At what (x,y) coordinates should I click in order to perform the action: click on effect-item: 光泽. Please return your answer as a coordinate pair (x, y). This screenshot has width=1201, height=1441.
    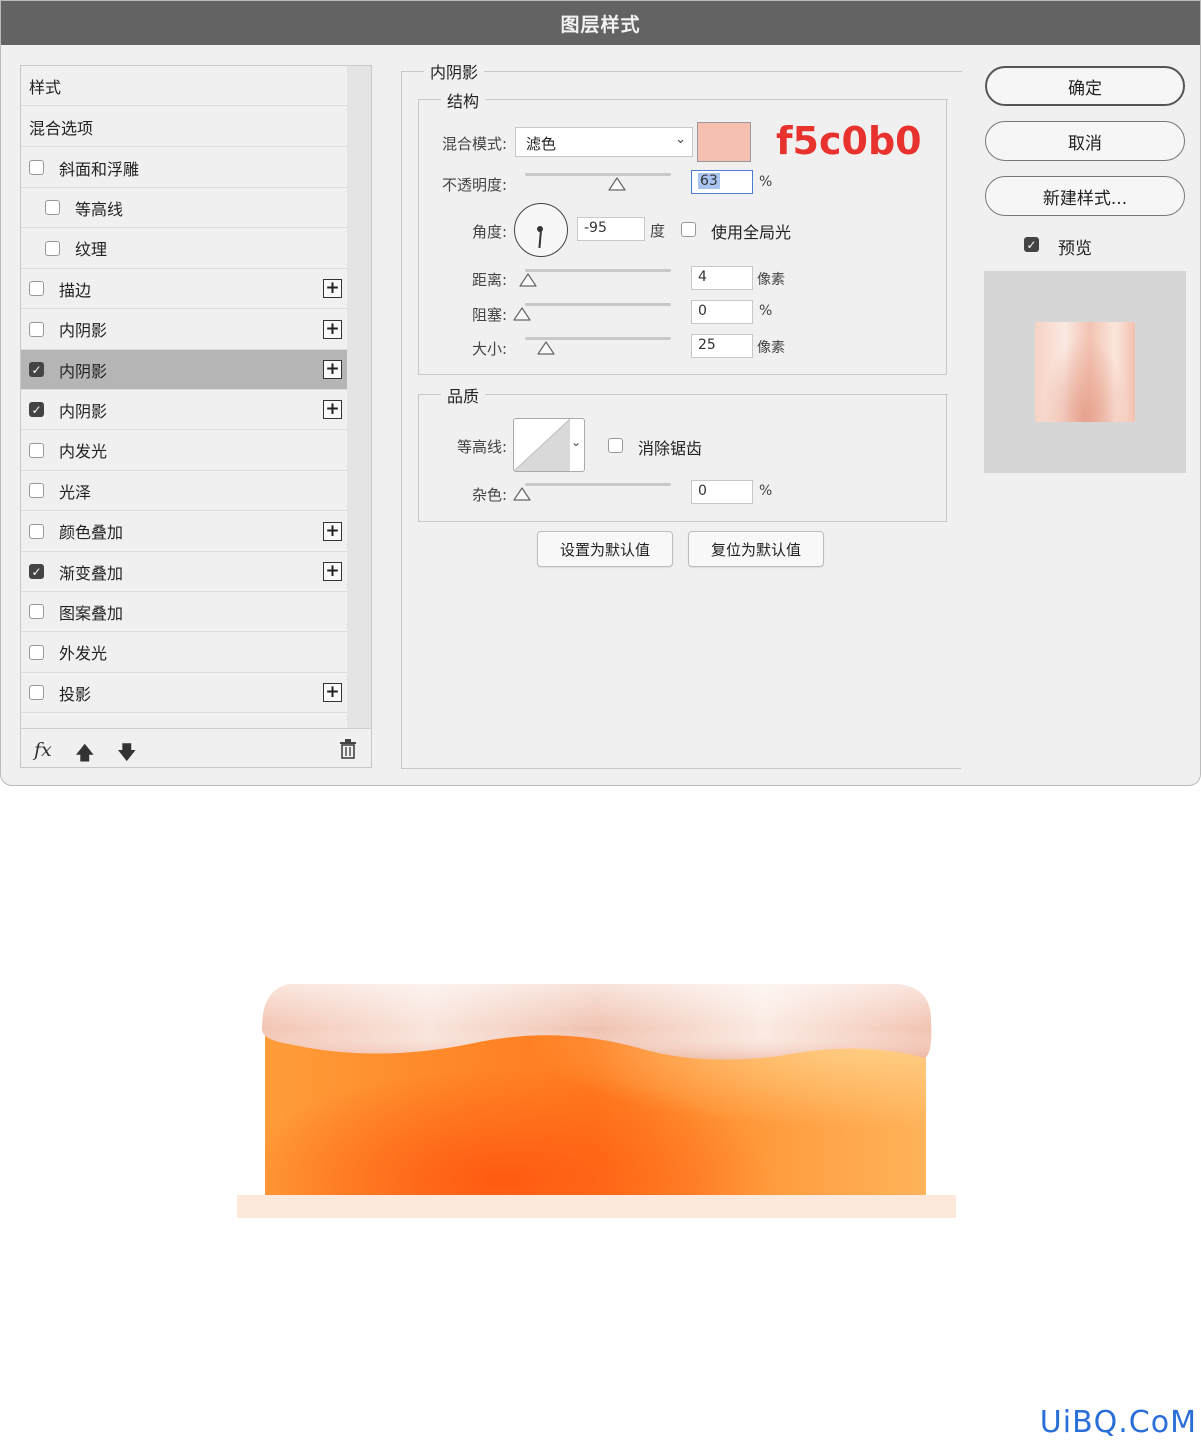
    Looking at the image, I should click on (184, 491).